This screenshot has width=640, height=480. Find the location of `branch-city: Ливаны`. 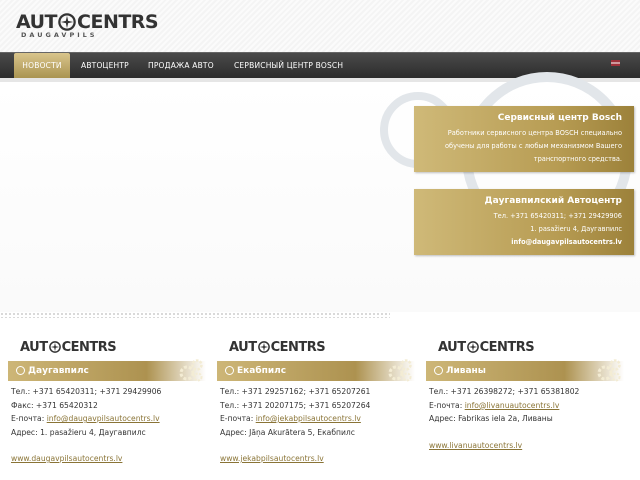

branch-city: Ливаны is located at coordinates (466, 371).